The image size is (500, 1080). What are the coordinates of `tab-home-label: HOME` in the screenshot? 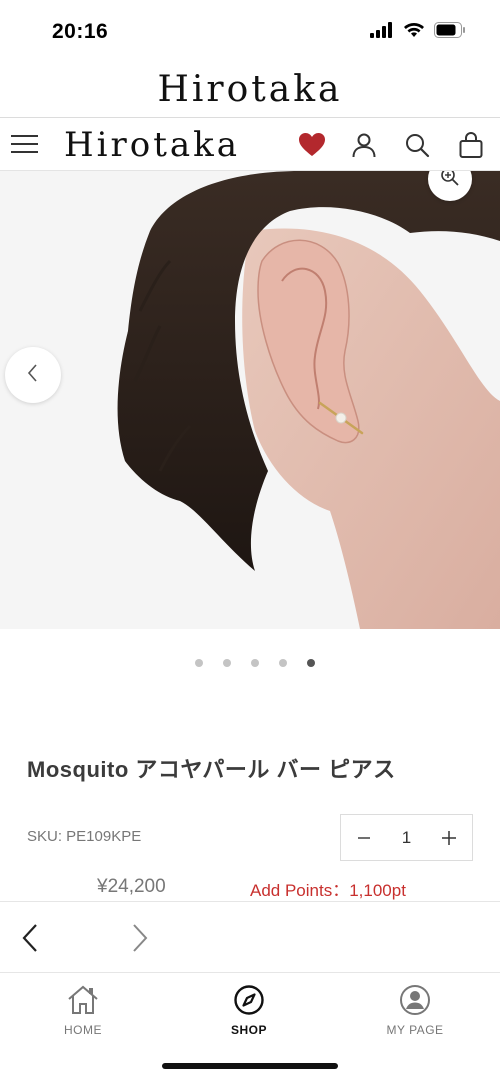 It's located at (83, 1030).